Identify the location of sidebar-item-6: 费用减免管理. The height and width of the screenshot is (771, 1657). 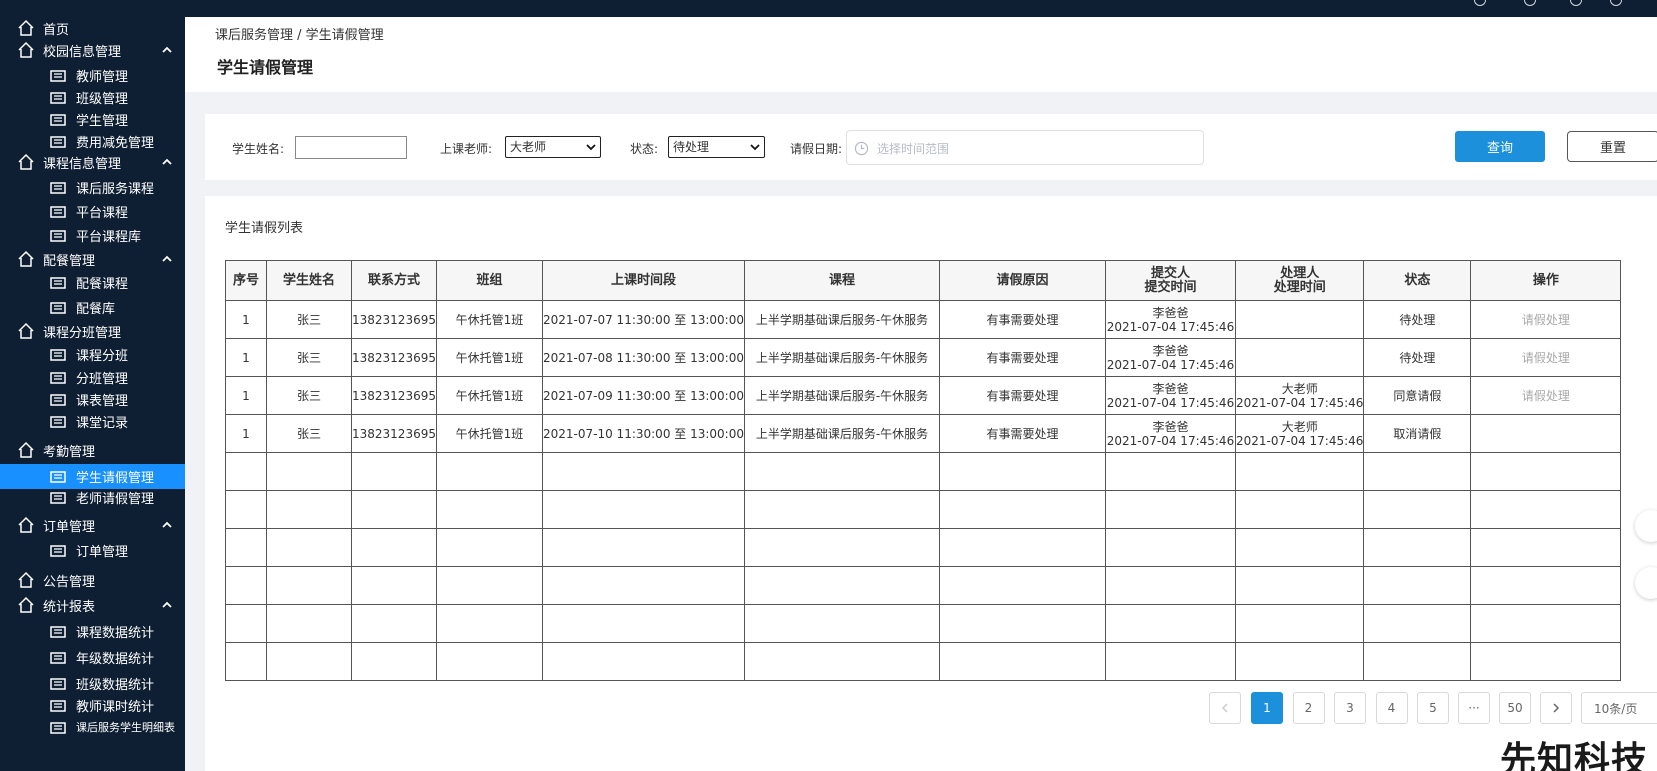
(92, 141).